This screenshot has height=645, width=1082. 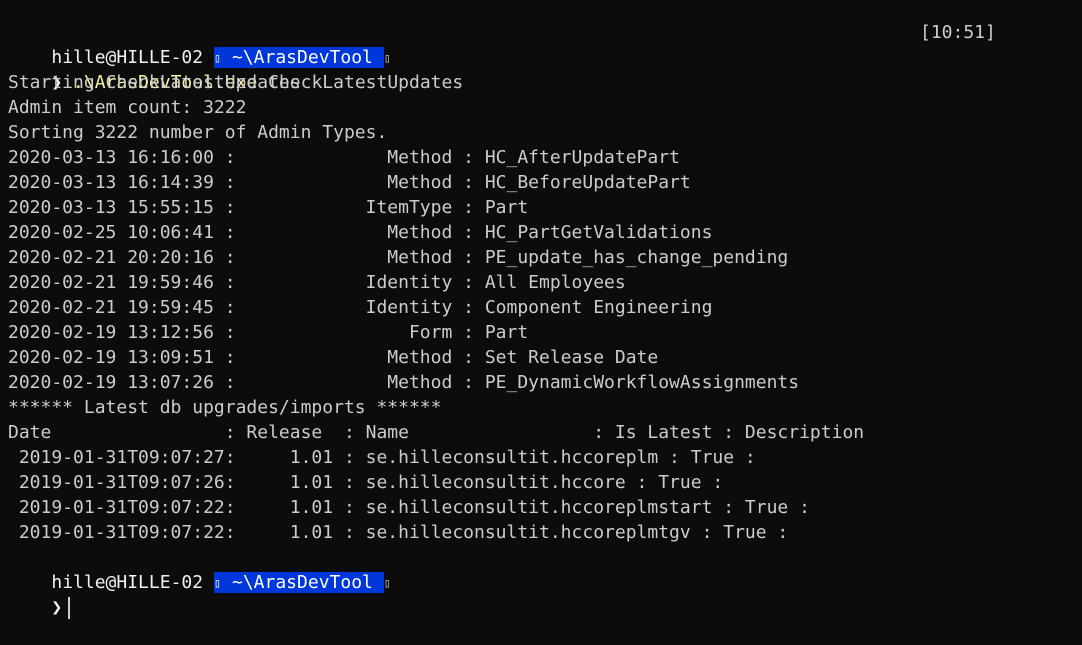 I want to click on prompt-time: [10:51], so click(x=958, y=32).